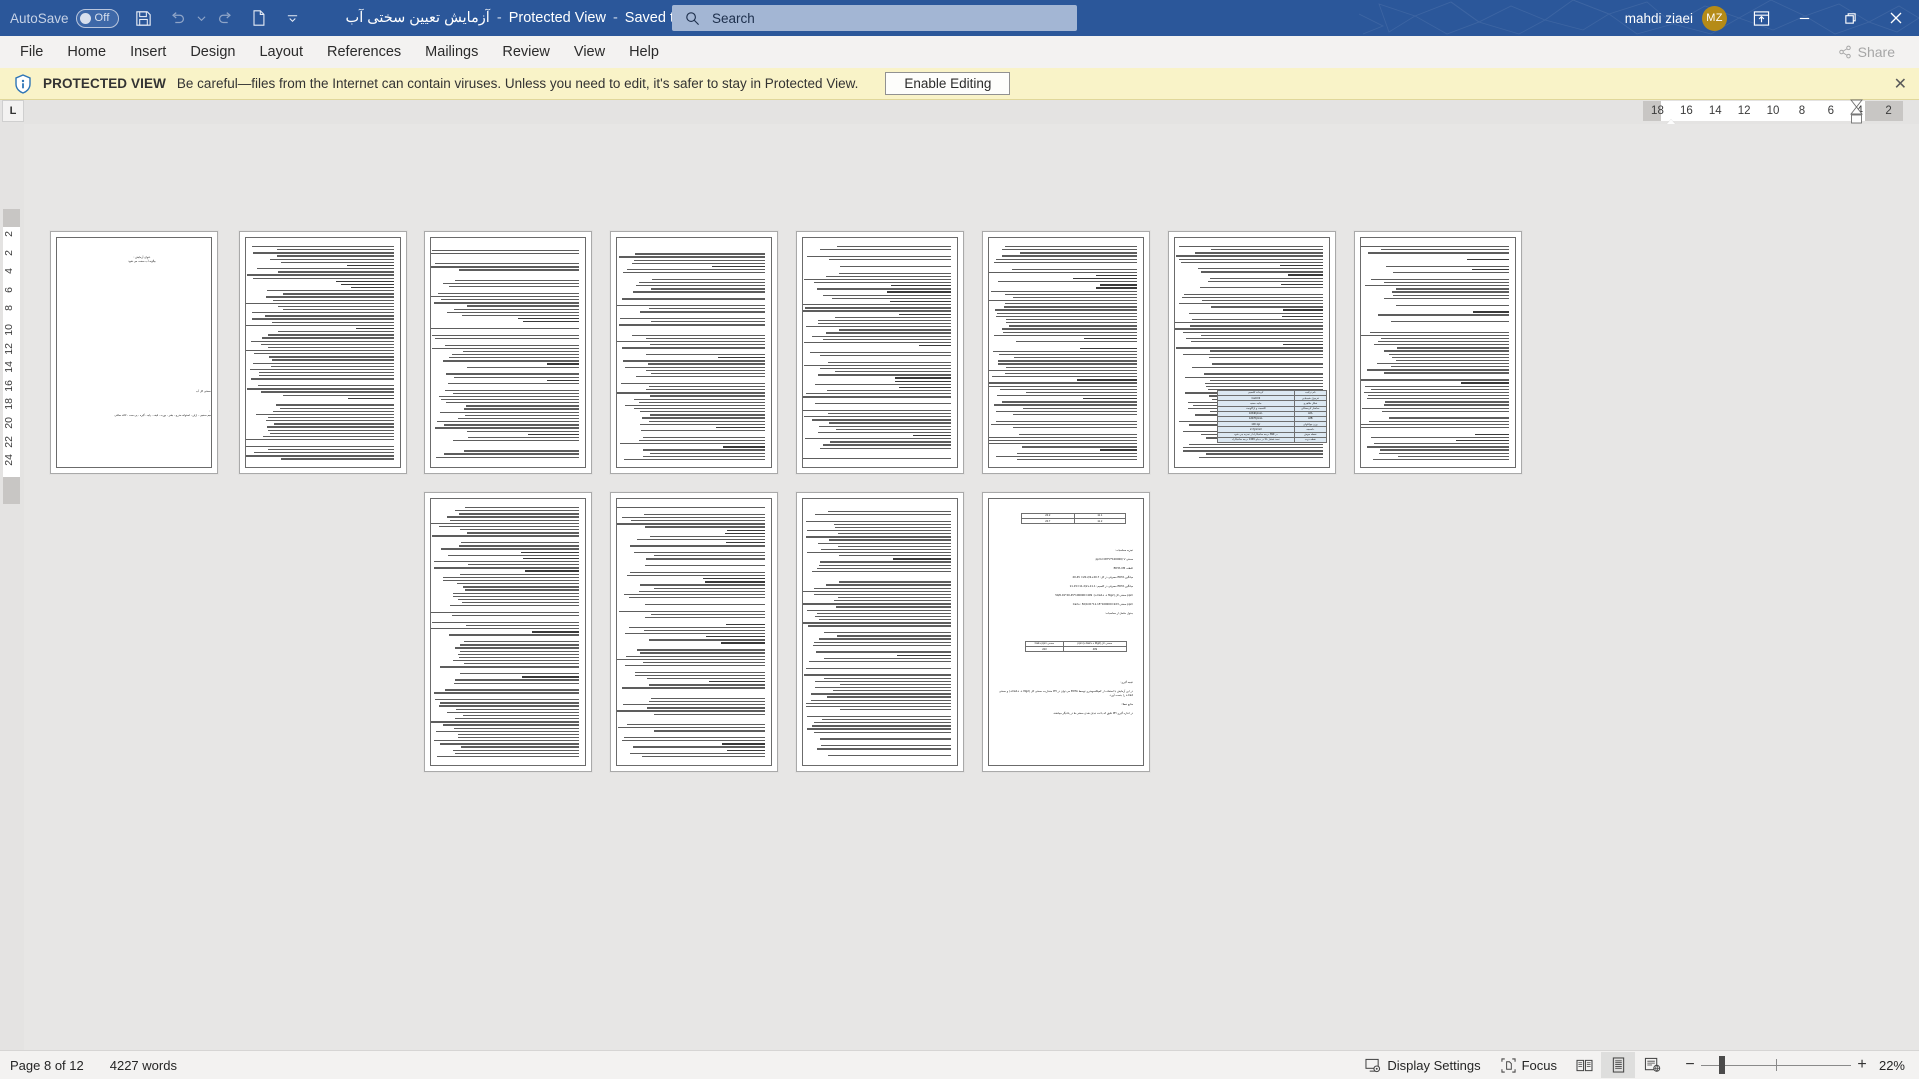  Describe the element at coordinates (178, 18) in the screenshot. I see `undo-icon` at that location.